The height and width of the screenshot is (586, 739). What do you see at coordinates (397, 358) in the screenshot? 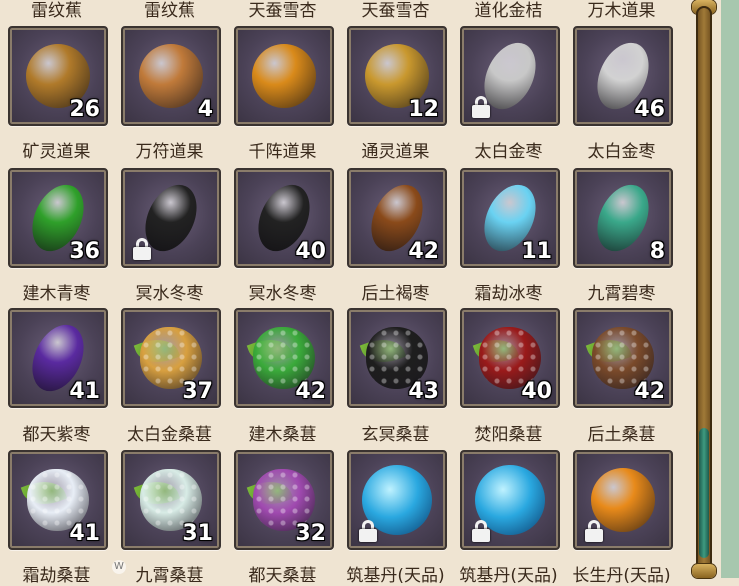
I see `inventory-slot: 43` at bounding box center [397, 358].